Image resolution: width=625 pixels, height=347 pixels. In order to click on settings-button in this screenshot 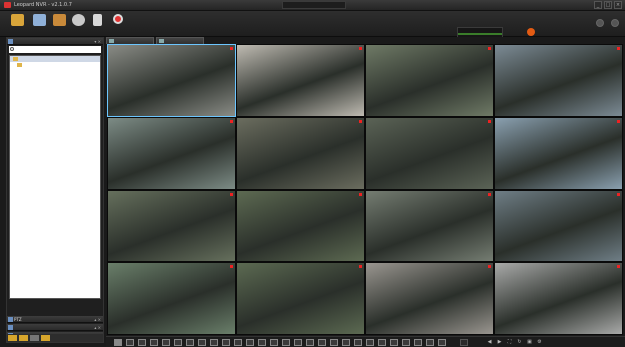, I will do `click(78, 24)`.